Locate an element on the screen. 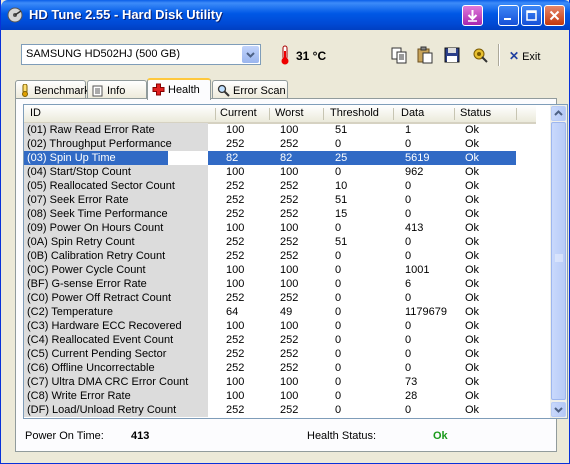 This screenshot has height=464, width=570. column-header-worst: Worst is located at coordinates (289, 113).